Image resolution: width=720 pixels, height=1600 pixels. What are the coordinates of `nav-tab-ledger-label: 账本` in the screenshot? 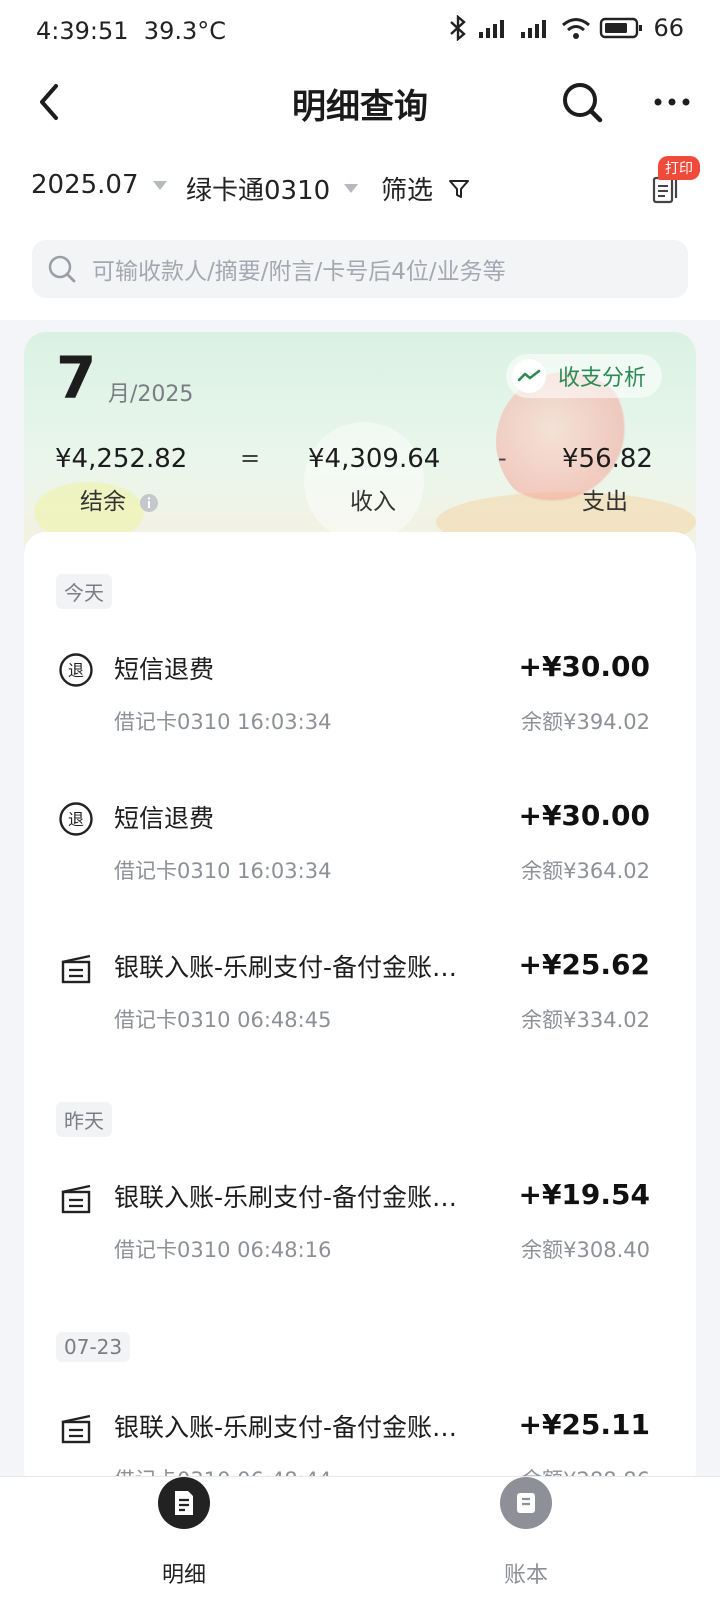 It's located at (525, 1575).